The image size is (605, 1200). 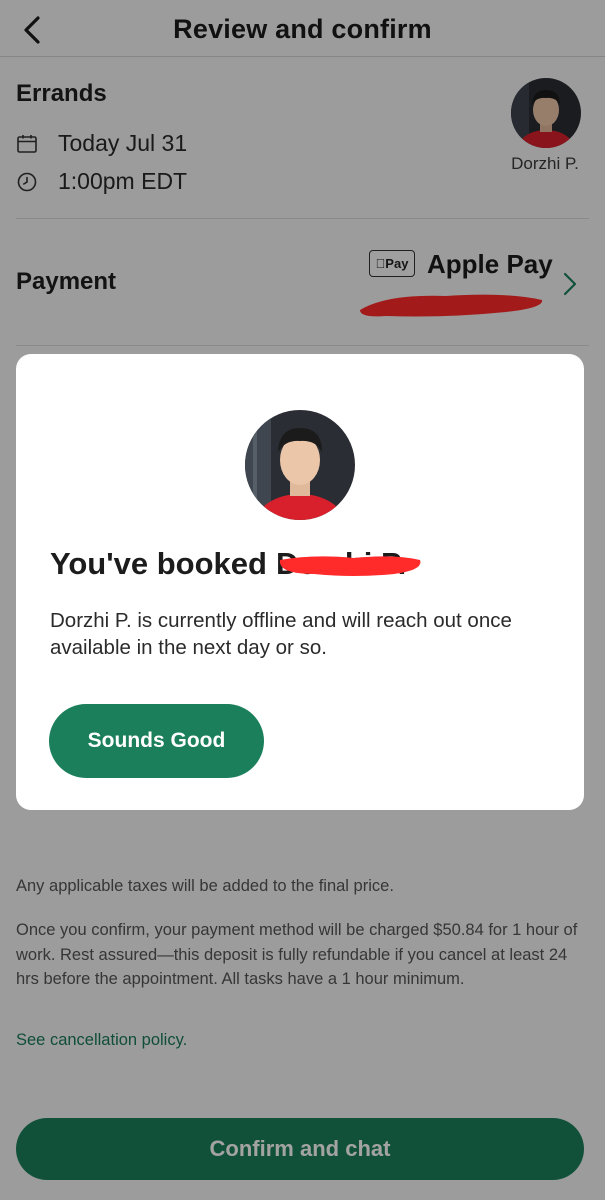 What do you see at coordinates (156, 741) in the screenshot?
I see `sounds-good-button: Sounds Good` at bounding box center [156, 741].